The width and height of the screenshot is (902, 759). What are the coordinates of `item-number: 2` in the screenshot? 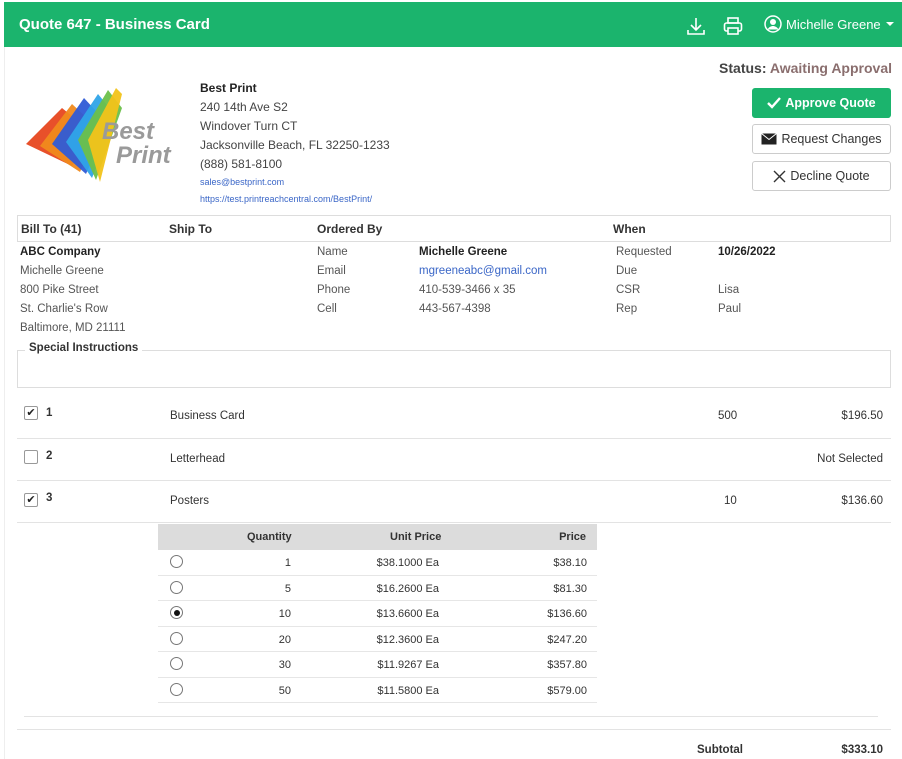 It's located at (49, 456).